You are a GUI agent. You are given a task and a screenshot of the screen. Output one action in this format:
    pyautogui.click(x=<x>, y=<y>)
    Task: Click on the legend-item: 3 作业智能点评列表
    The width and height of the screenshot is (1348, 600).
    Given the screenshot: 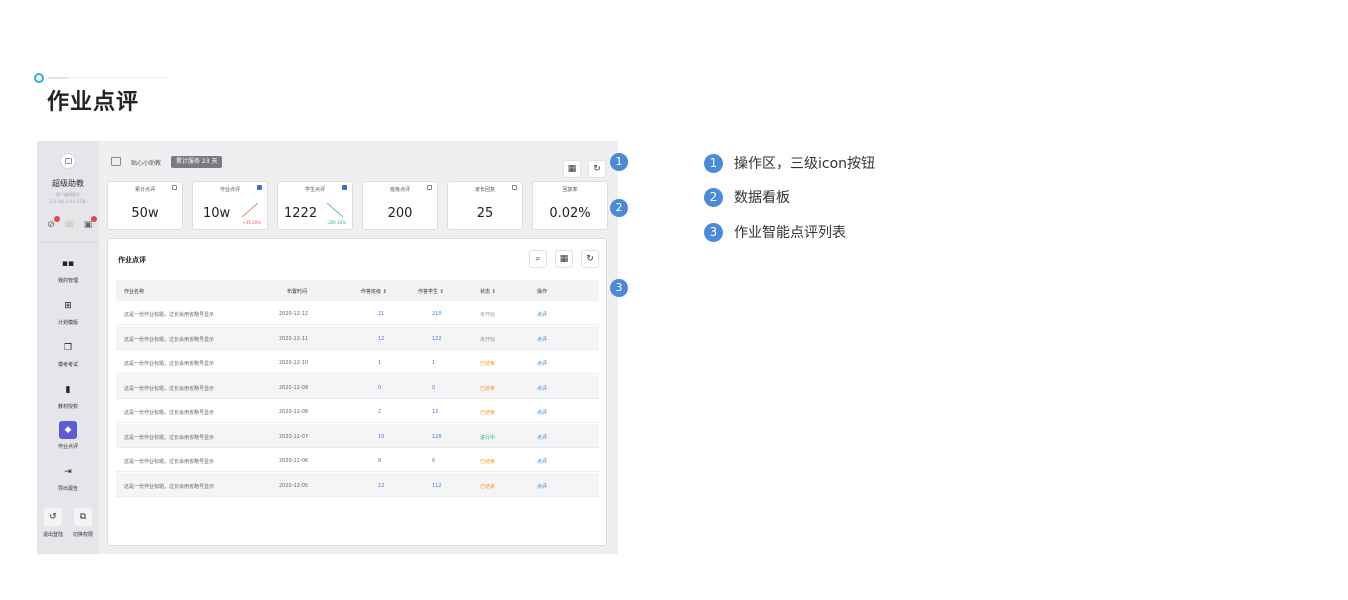 What is the action you would take?
    pyautogui.click(x=775, y=232)
    